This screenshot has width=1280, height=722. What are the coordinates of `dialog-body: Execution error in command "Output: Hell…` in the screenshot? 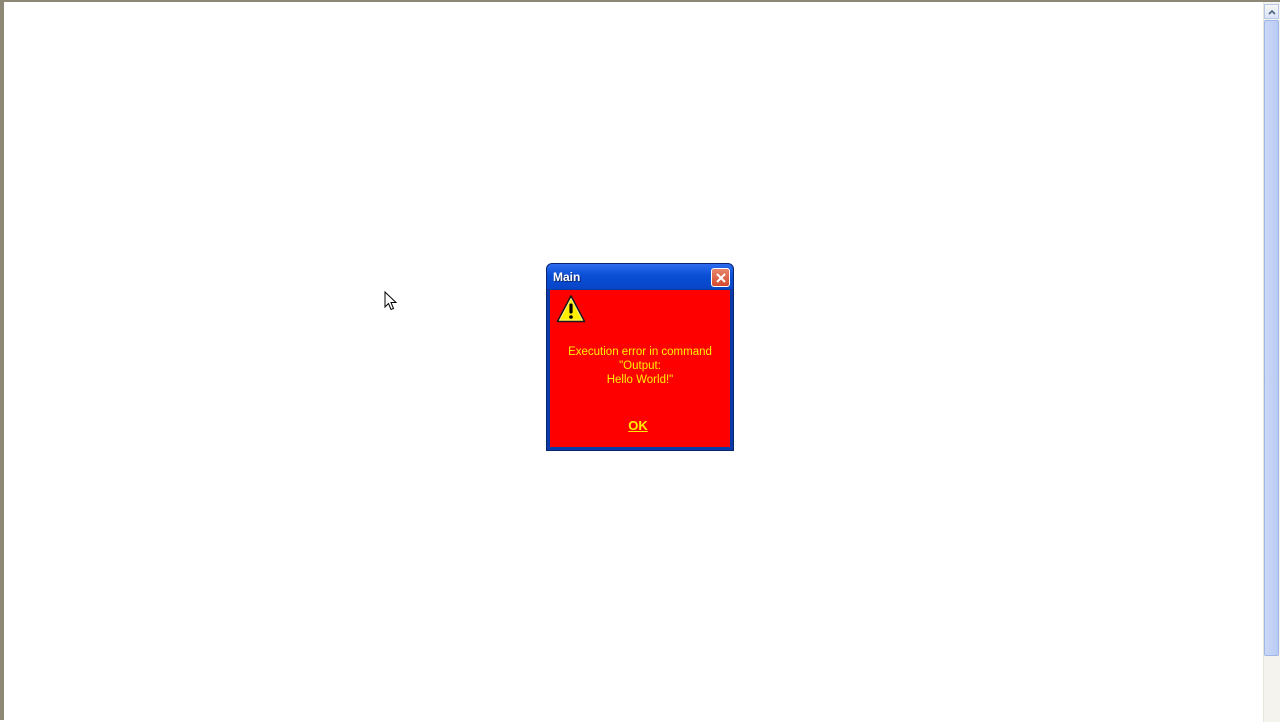 It's located at (640, 368).